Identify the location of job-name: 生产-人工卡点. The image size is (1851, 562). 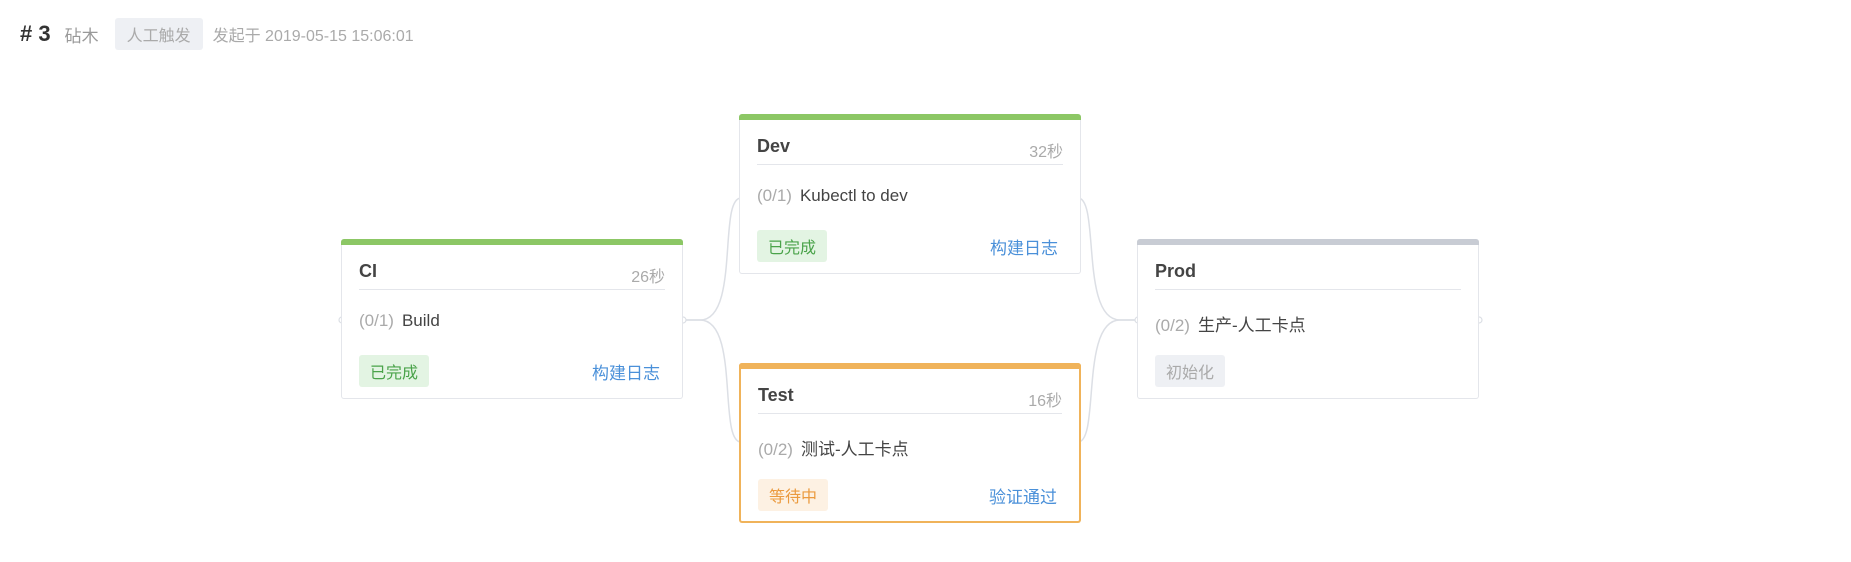
(1251, 325).